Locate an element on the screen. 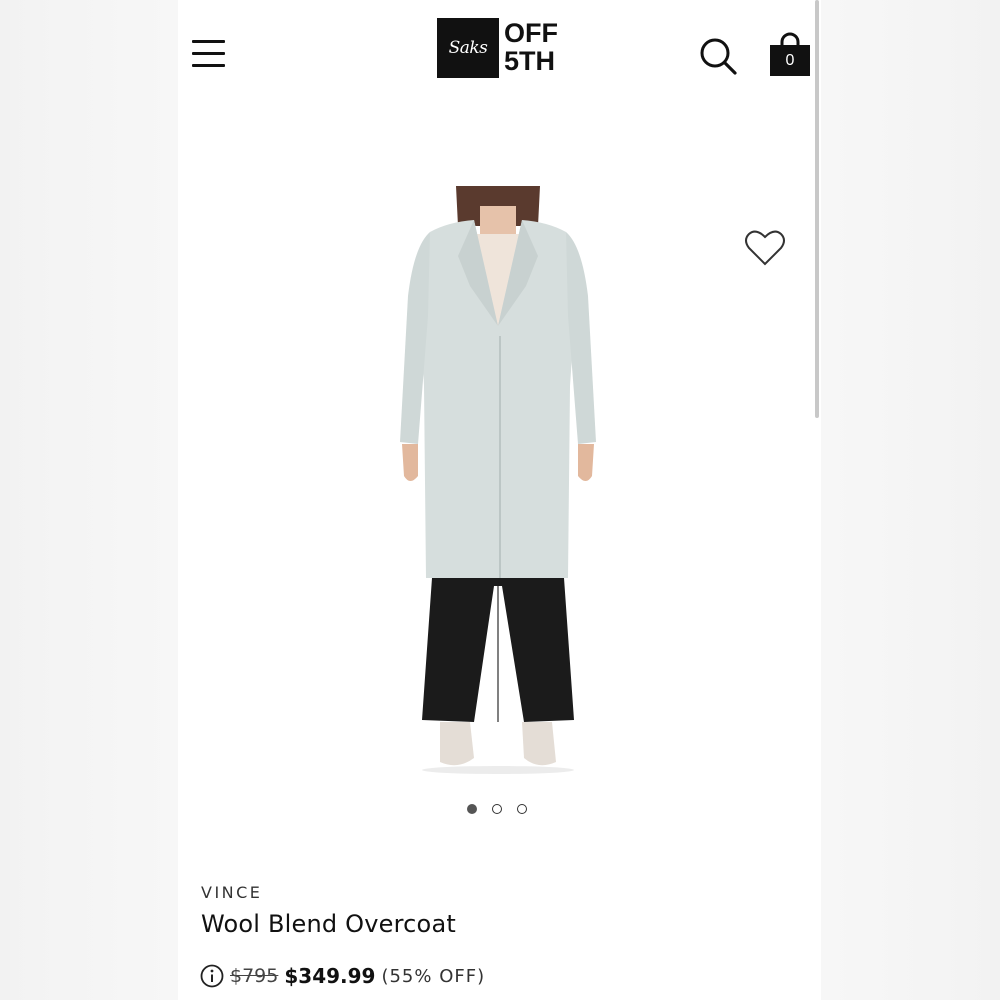 The height and width of the screenshot is (1000, 1000). bag-count: 0 is located at coordinates (790, 60).